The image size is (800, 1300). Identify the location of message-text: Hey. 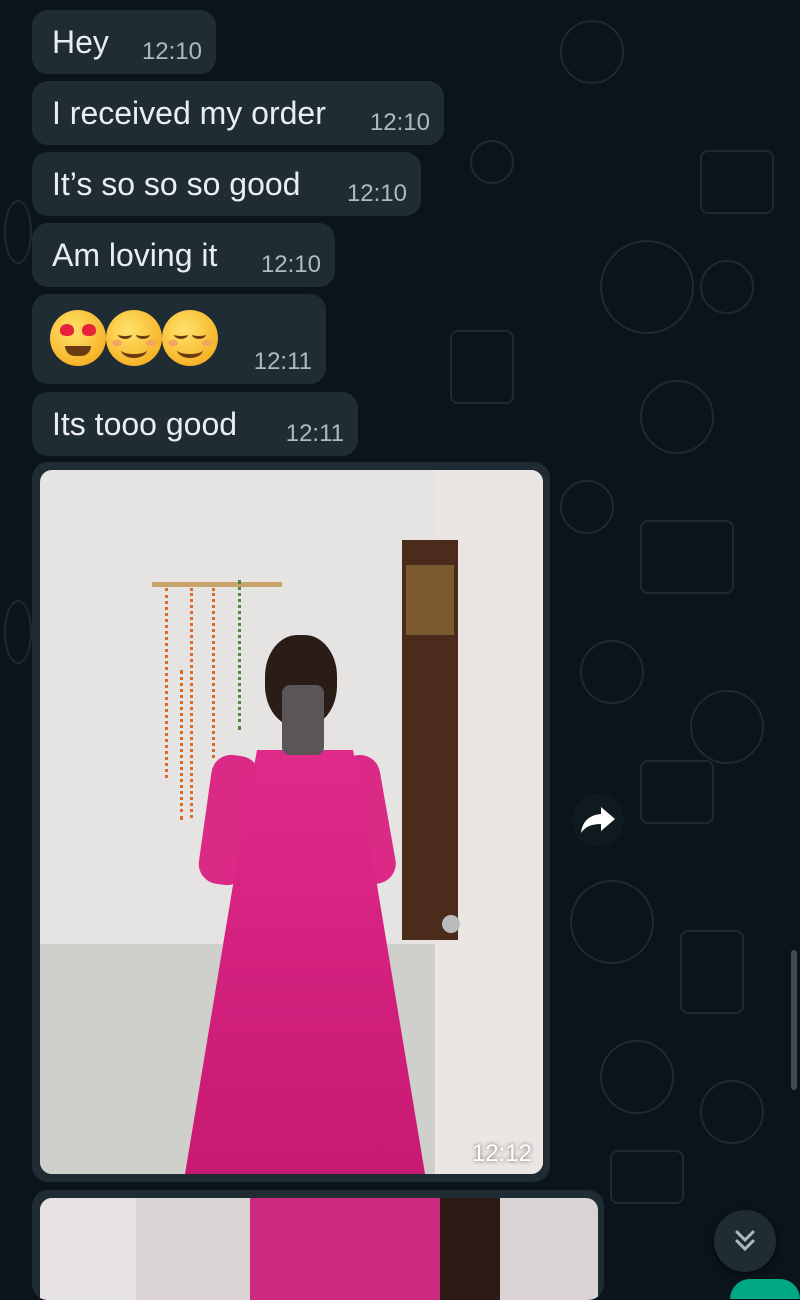
(80, 42).